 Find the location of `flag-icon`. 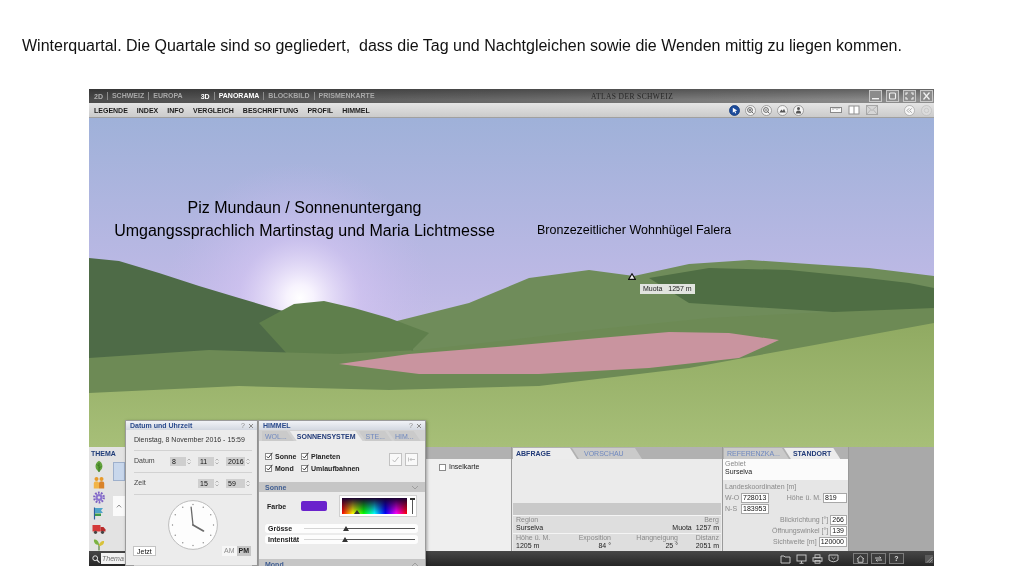

flag-icon is located at coordinates (99, 513).